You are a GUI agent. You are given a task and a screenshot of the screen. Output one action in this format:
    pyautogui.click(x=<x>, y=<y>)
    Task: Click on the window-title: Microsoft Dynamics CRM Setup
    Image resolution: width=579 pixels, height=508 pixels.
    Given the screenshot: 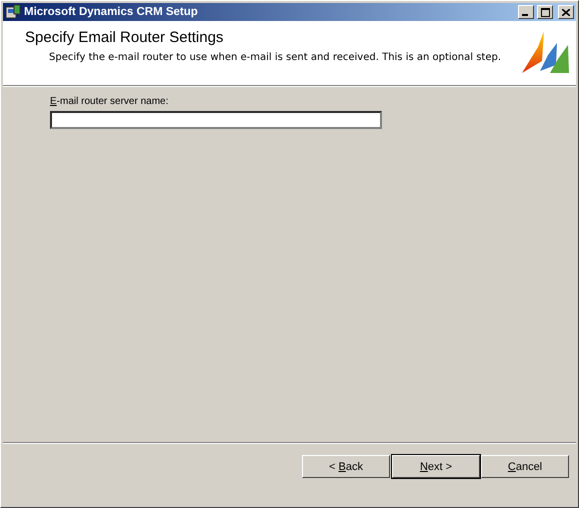 What is the action you would take?
    pyautogui.click(x=111, y=12)
    